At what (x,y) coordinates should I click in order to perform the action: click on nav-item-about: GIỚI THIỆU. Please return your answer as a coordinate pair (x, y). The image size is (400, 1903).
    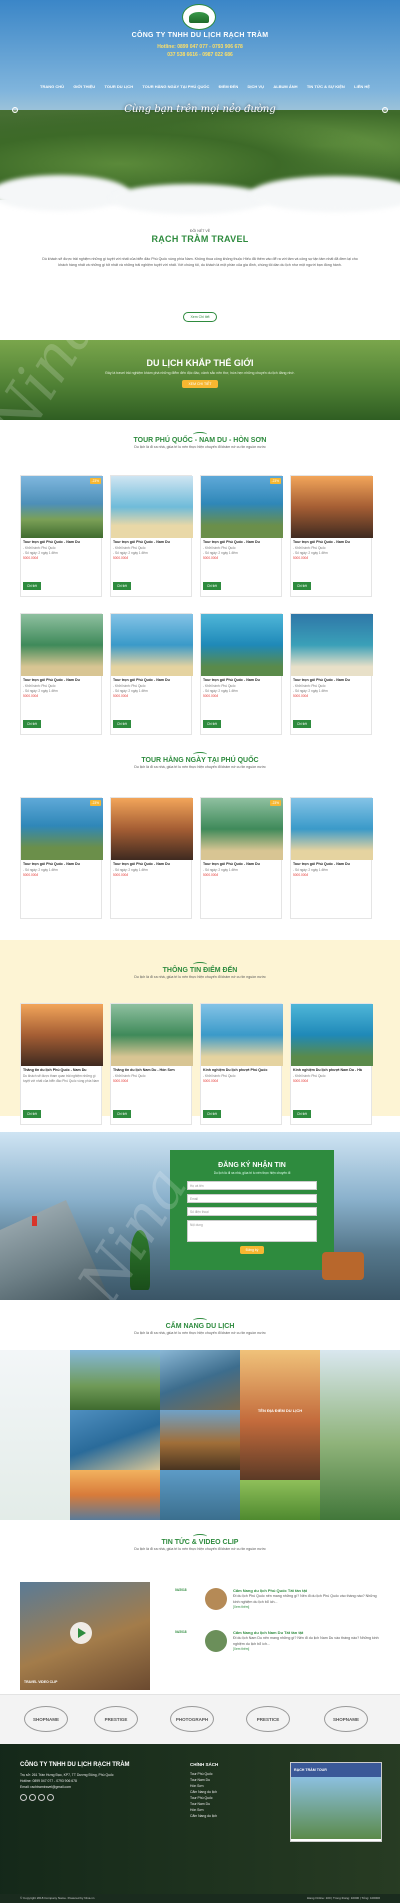
    Looking at the image, I should click on (84, 86).